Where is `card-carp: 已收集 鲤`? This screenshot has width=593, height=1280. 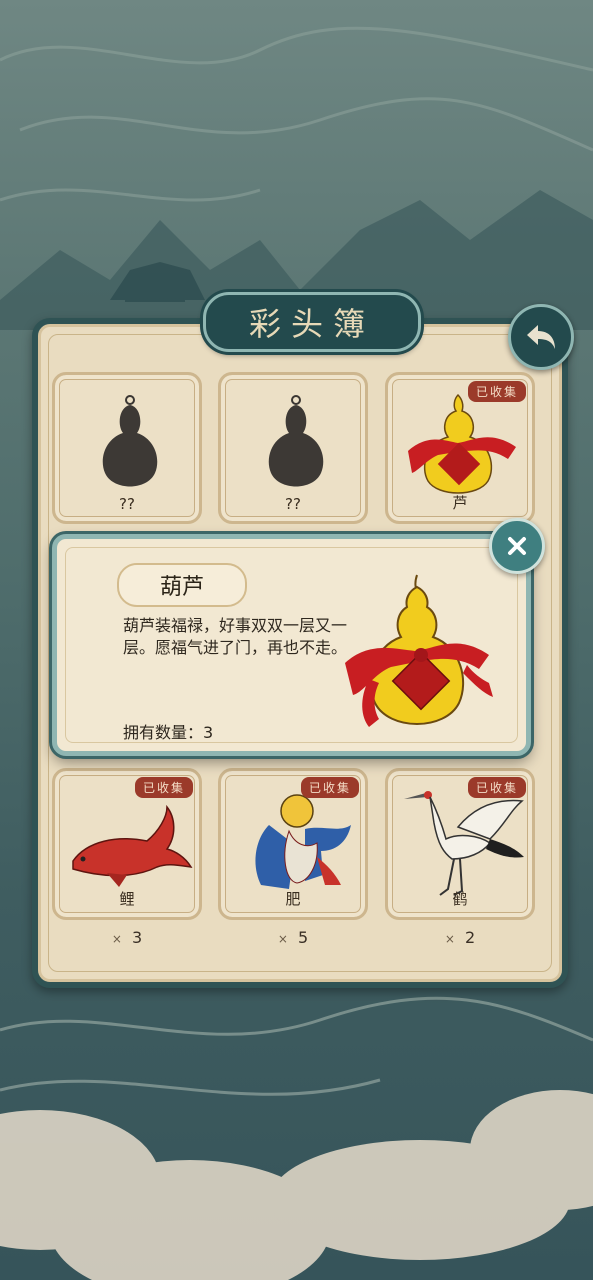
card-carp: 已收集 鲤 is located at coordinates (127, 844).